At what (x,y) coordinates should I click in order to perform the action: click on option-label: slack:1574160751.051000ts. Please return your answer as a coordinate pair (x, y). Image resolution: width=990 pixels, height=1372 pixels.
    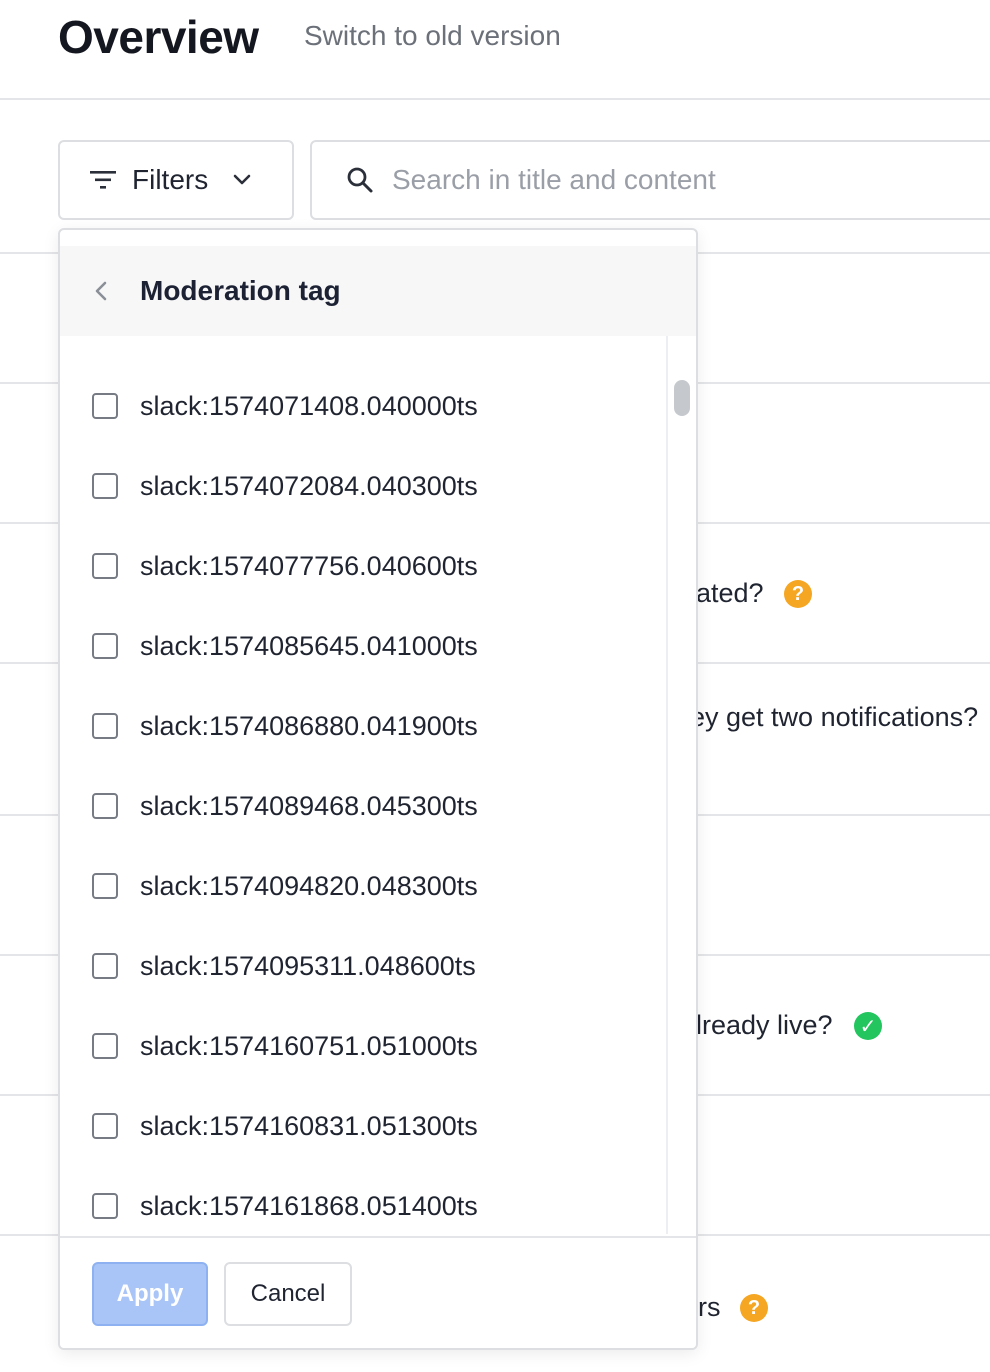
    Looking at the image, I should click on (309, 1045).